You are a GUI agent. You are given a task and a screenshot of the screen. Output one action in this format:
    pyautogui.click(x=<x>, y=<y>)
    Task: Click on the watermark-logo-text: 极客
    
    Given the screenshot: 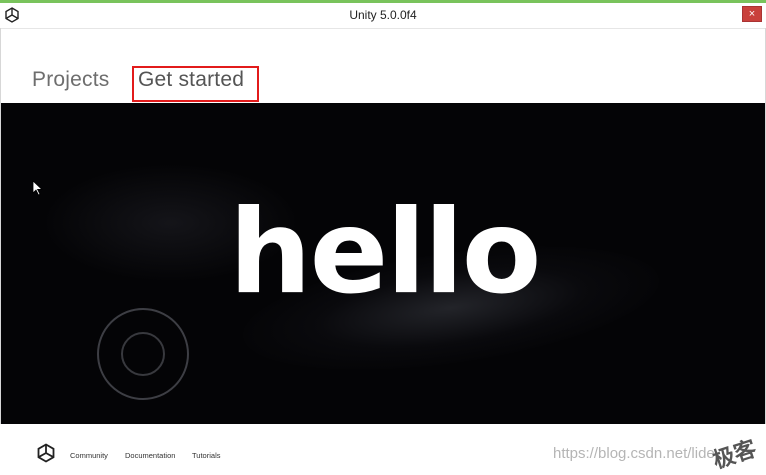 What is the action you would take?
    pyautogui.click(x=734, y=455)
    